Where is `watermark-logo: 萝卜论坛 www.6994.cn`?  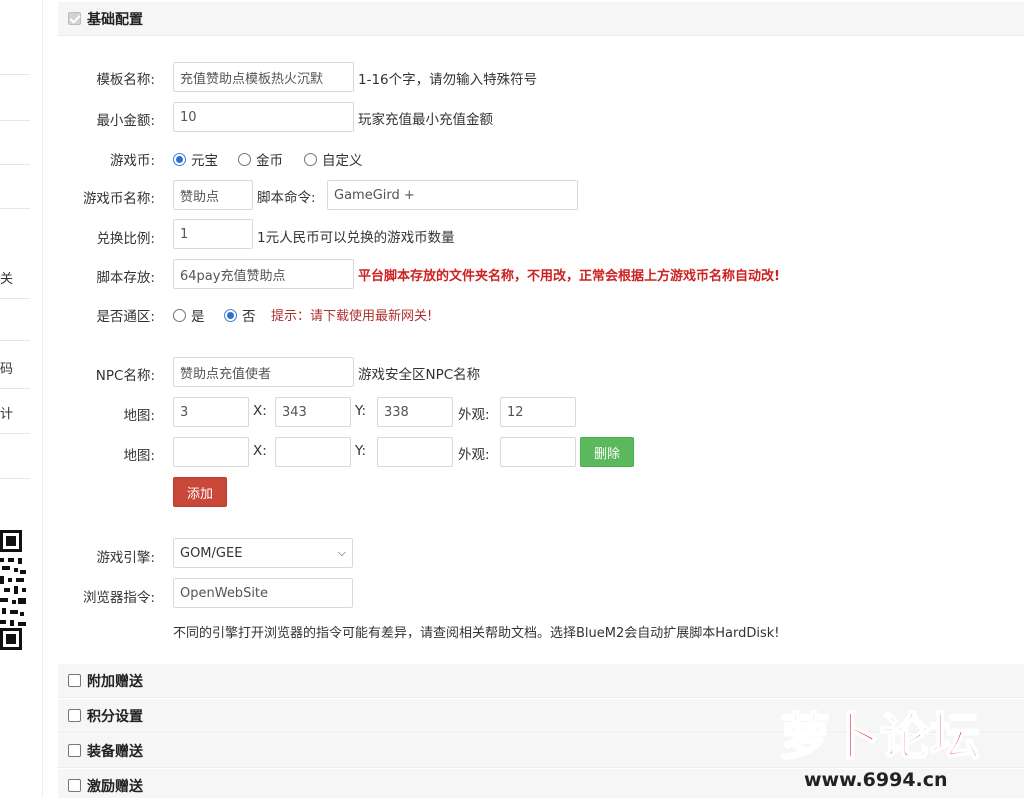
watermark-logo: 萝卜论坛 www.6994.cn is located at coordinates (880, 749).